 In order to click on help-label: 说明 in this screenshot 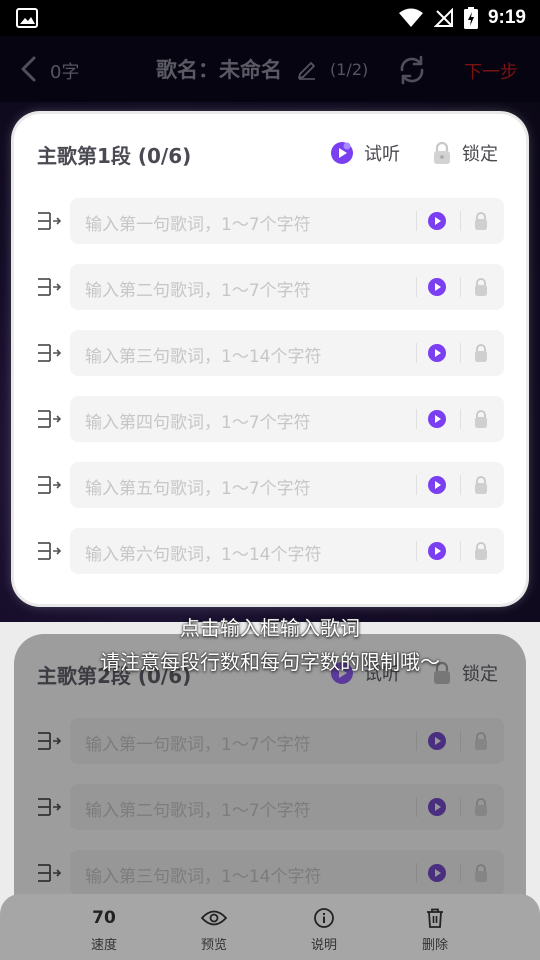, I will do `click(323, 945)`.